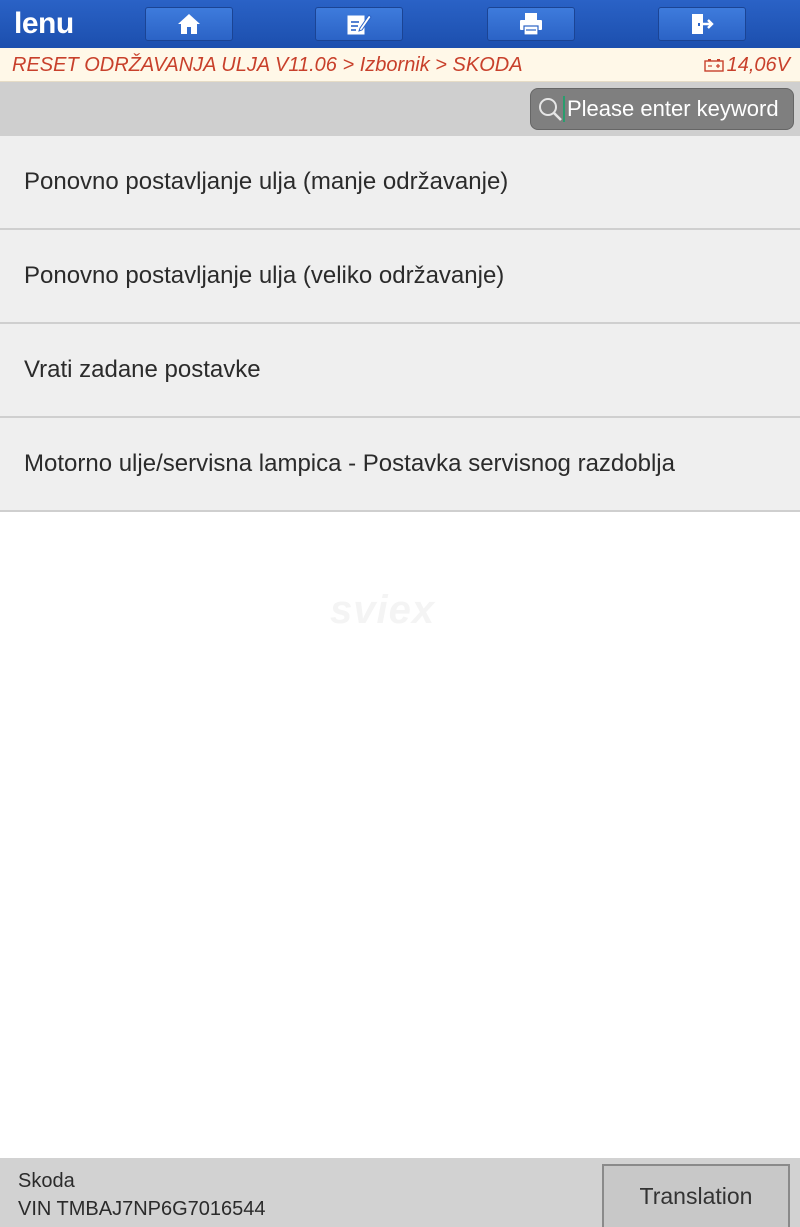 This screenshot has width=800, height=1227. I want to click on exit-button, so click(702, 24).